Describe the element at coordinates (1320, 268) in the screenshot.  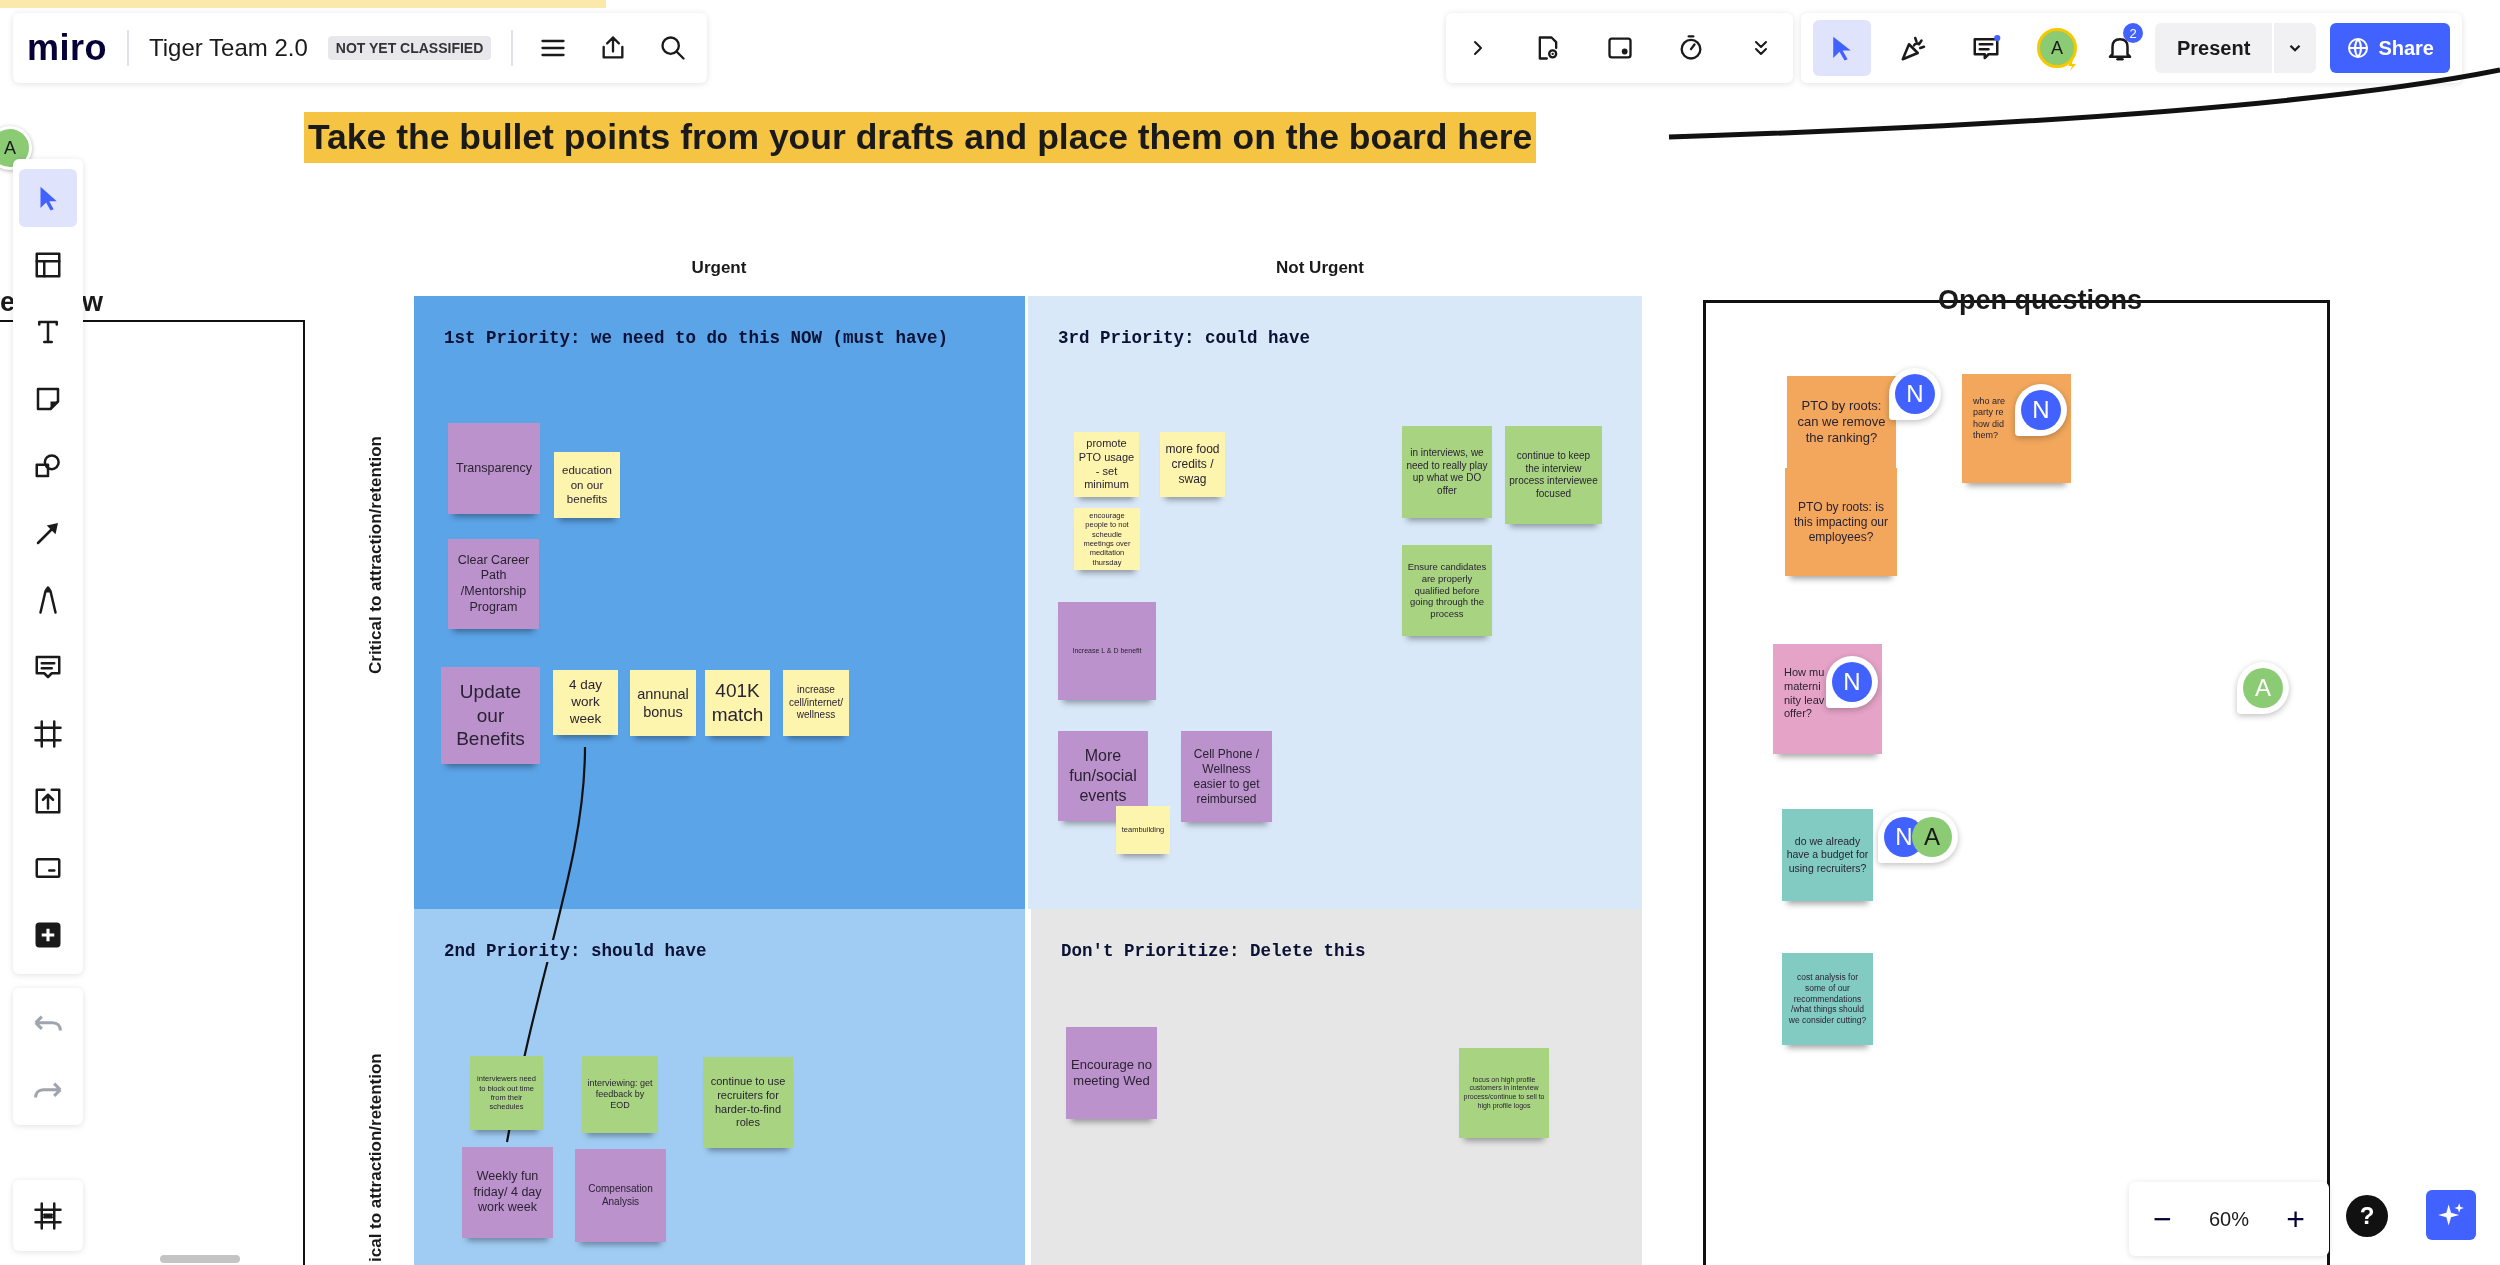
I see `column-label: Not Urgent` at that location.